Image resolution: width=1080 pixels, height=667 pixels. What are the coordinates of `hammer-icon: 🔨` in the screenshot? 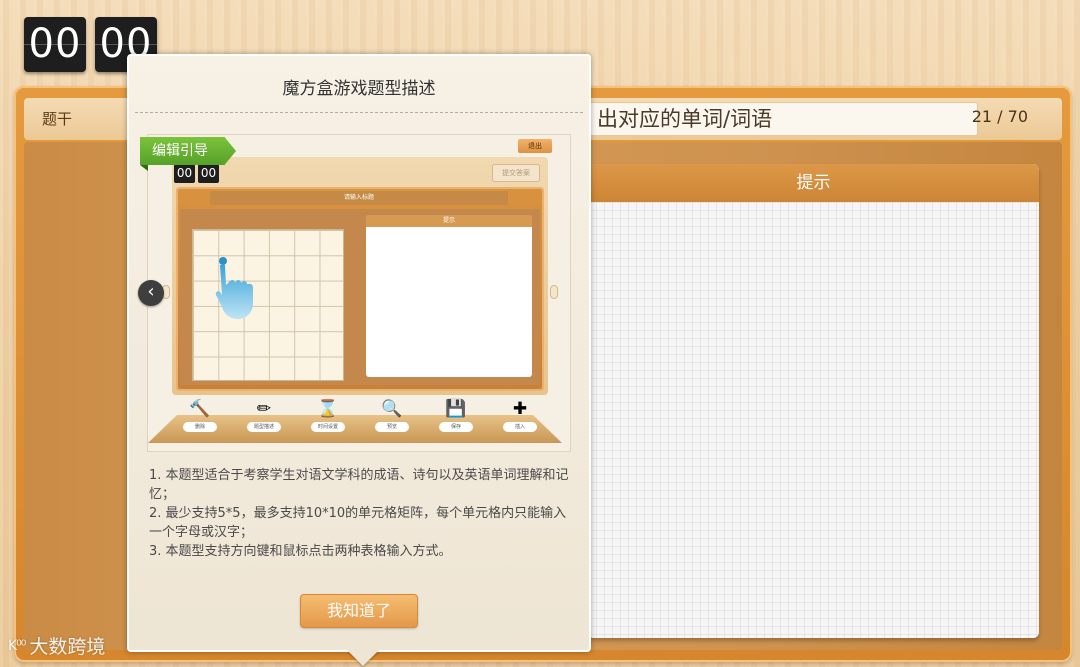 It's located at (200, 409).